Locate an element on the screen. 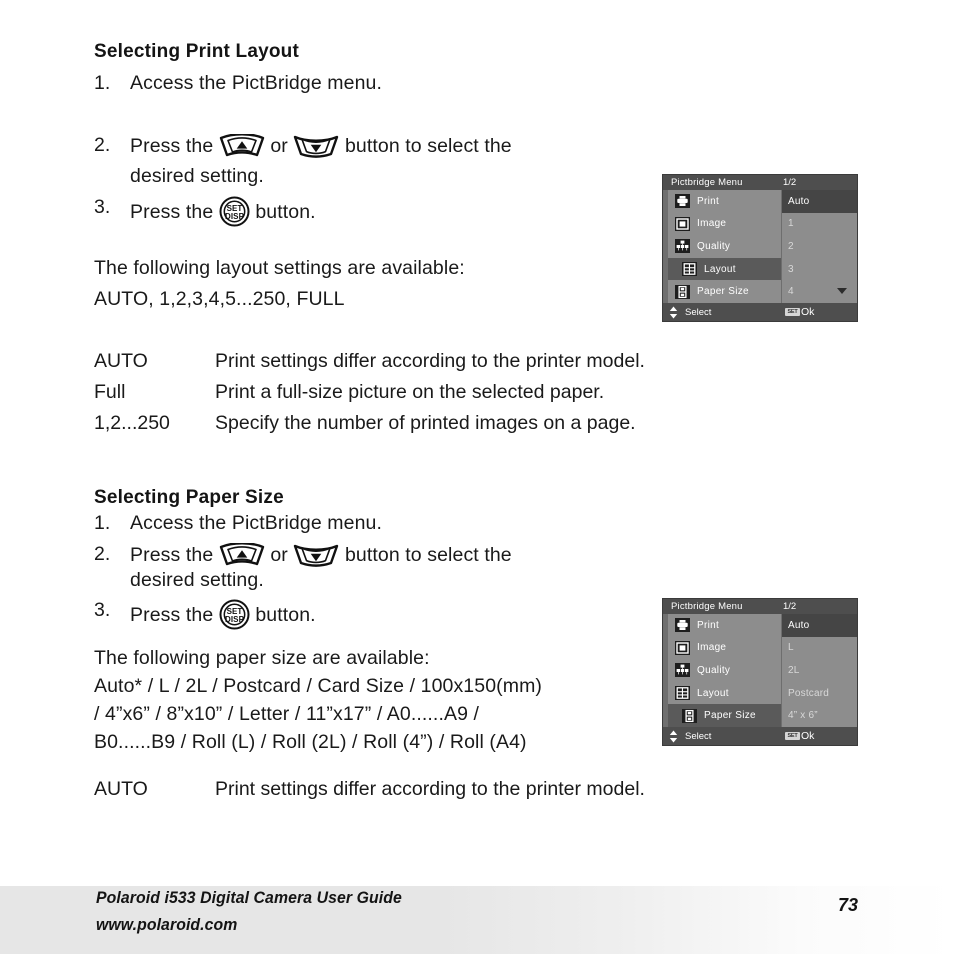 The width and height of the screenshot is (954, 954). layout-settings-options: AUTO, 1,2,3,4,5...250, FULL is located at coordinates (219, 299).